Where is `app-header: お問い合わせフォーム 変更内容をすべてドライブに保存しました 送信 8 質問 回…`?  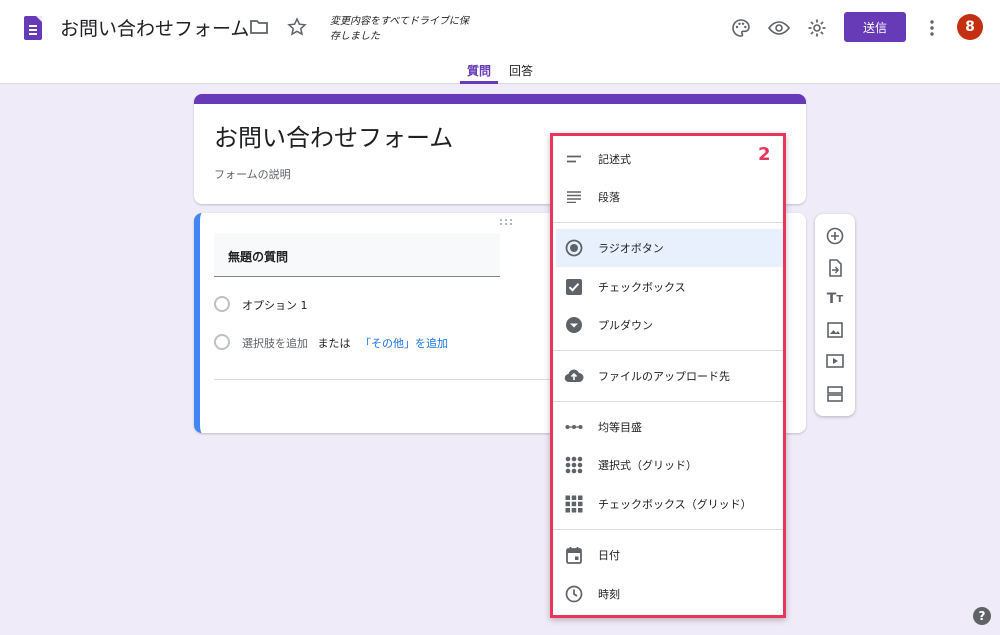 app-header: お問い合わせフォーム 変更内容をすべてドライブに保存しました 送信 8 質問 回… is located at coordinates (500, 42).